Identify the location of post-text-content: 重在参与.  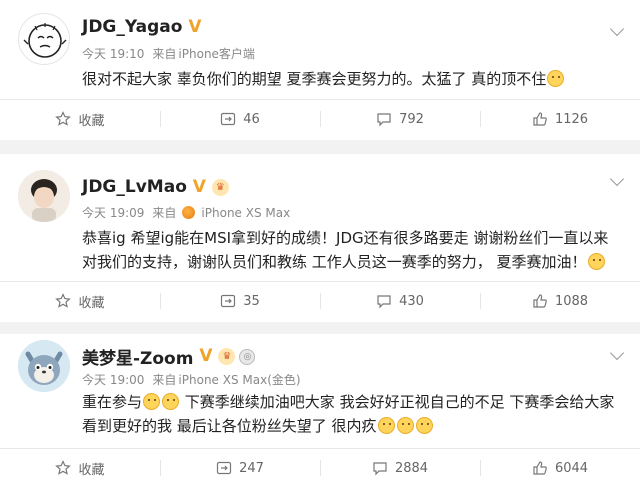
(112, 402).